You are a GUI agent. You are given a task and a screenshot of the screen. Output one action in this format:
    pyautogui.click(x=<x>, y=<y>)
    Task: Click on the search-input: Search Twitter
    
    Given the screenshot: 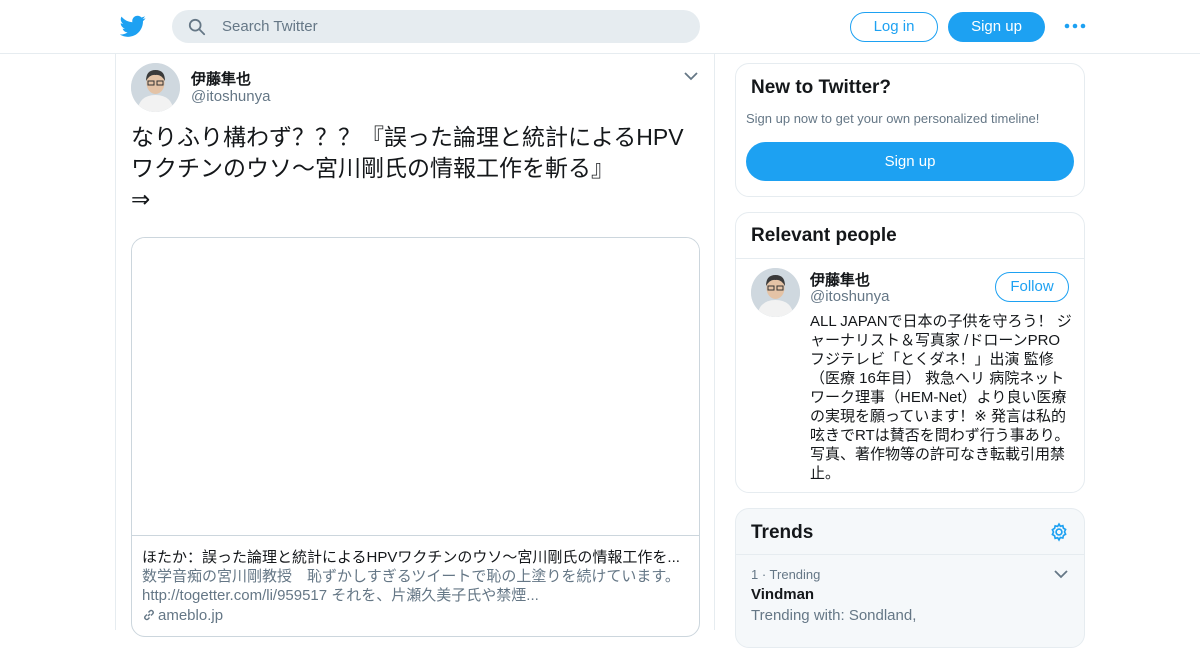 What is the action you would take?
    pyautogui.click(x=436, y=26)
    